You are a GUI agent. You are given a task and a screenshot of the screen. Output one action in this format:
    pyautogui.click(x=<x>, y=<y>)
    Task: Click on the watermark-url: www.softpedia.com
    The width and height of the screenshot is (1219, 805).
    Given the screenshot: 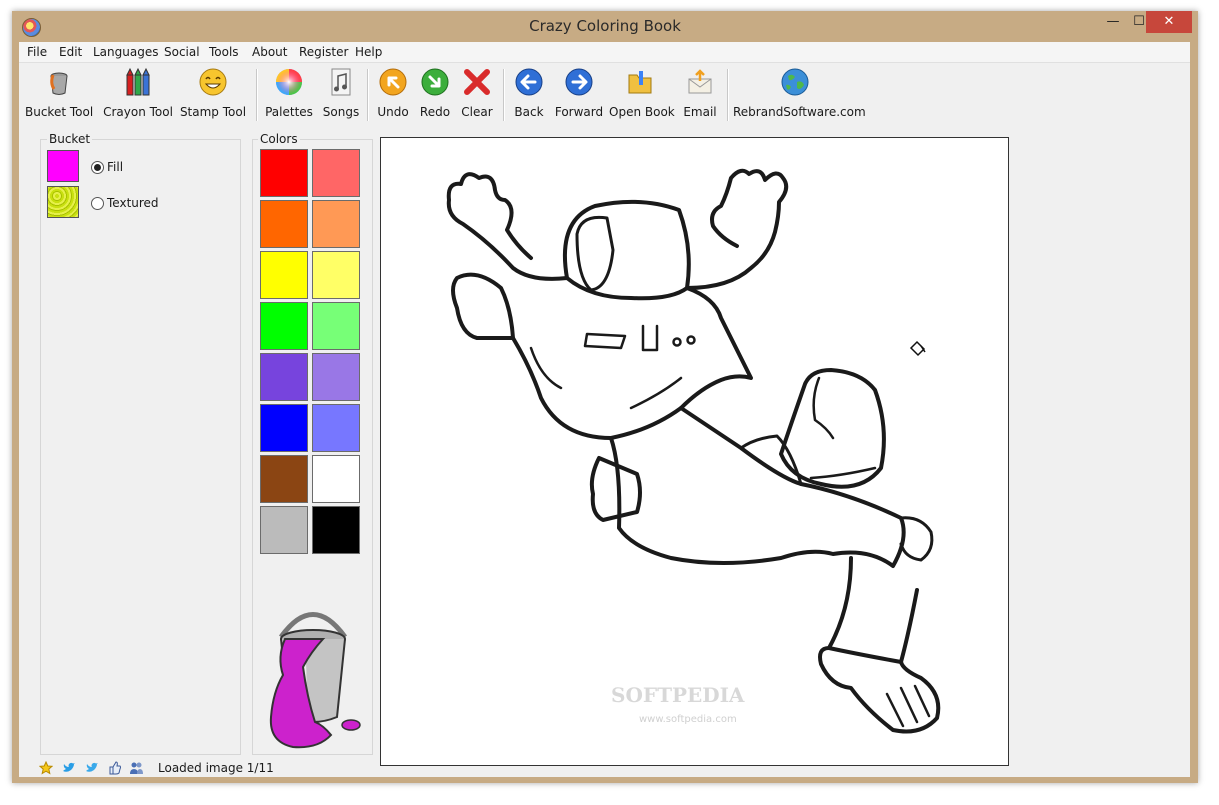 What is the action you would take?
    pyautogui.click(x=688, y=719)
    